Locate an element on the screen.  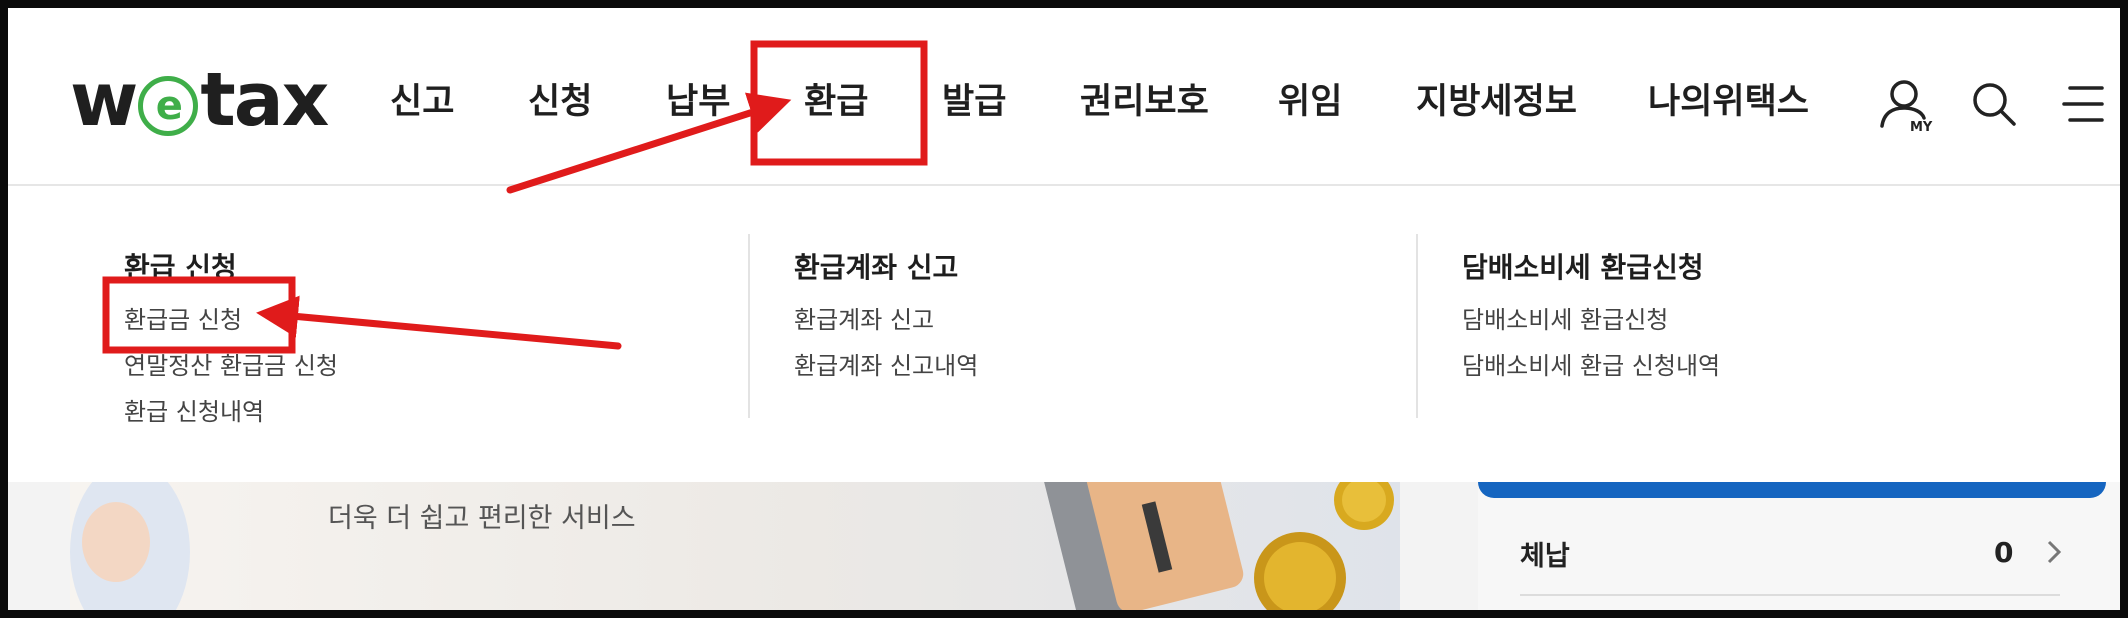
main-banner: 더욱 더 쉽고 편리한 서비스 is located at coordinates (735, 546).